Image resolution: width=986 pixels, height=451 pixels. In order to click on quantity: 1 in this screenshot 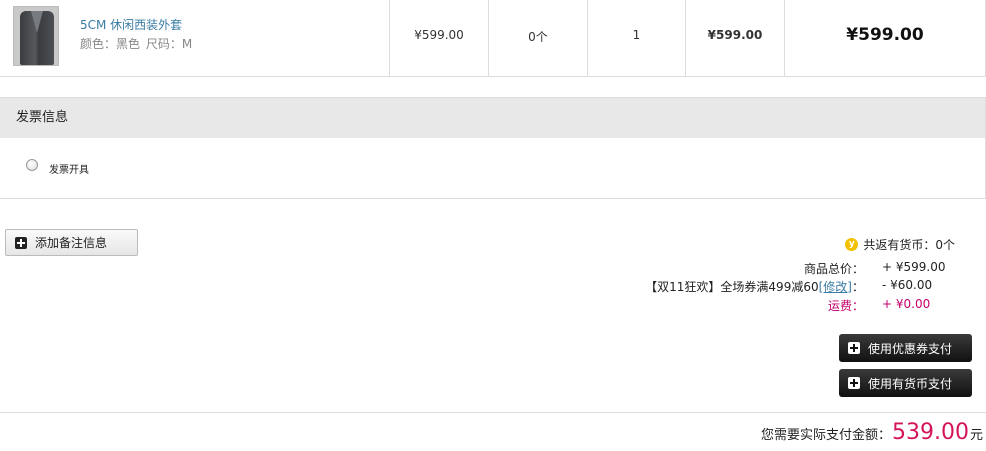, I will do `click(636, 35)`.